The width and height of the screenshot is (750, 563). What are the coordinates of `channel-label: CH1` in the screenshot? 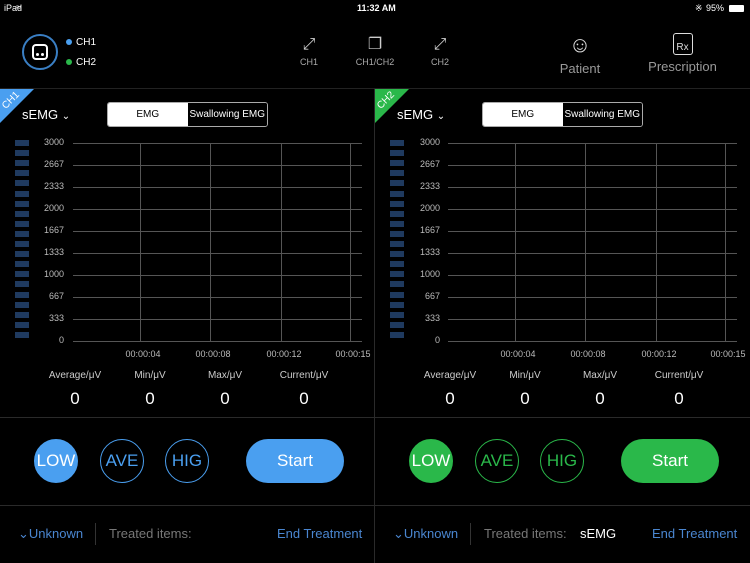 It's located at (86, 42).